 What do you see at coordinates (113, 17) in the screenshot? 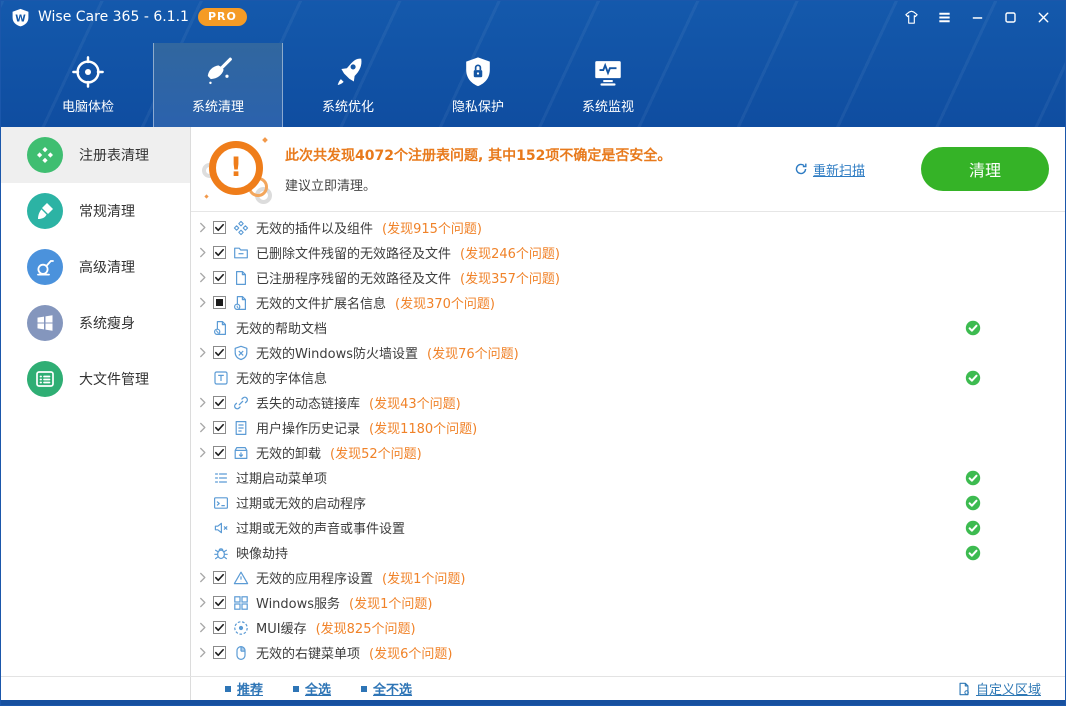
I see `window-title: Wise Care 365 - 6.1.1` at bounding box center [113, 17].